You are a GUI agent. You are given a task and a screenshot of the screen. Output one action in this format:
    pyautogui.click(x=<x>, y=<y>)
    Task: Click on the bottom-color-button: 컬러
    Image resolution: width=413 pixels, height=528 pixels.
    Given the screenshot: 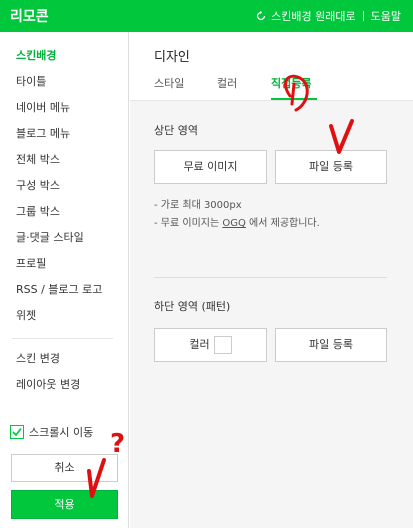 What is the action you would take?
    pyautogui.click(x=210, y=345)
    